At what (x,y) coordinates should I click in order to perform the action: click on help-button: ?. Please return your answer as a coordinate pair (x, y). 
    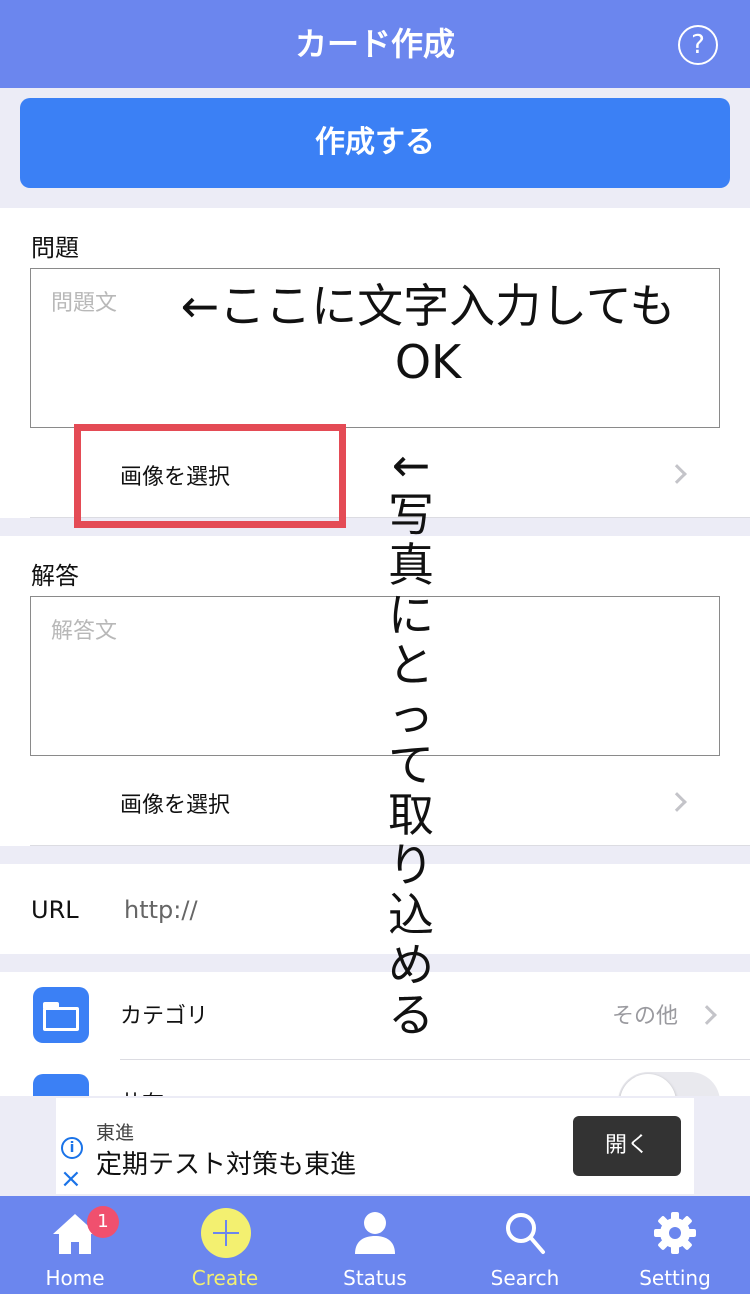
    Looking at the image, I should click on (698, 45).